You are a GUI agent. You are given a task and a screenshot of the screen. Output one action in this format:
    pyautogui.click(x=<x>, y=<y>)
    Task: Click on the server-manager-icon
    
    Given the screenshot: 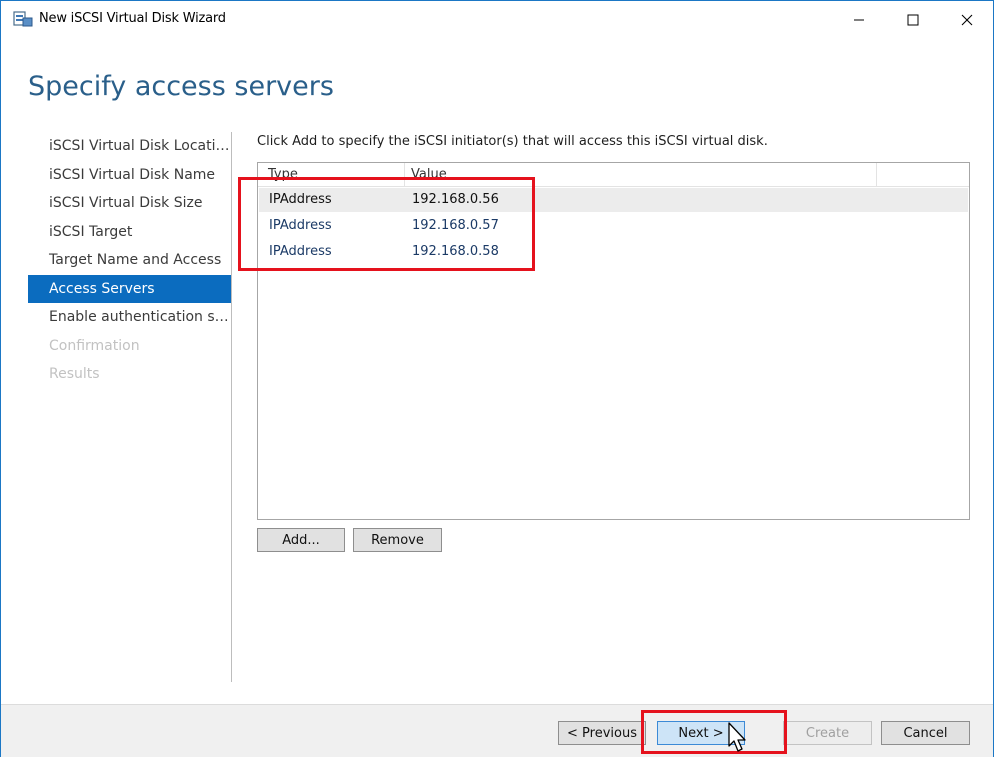 What is the action you would take?
    pyautogui.click(x=23, y=19)
    